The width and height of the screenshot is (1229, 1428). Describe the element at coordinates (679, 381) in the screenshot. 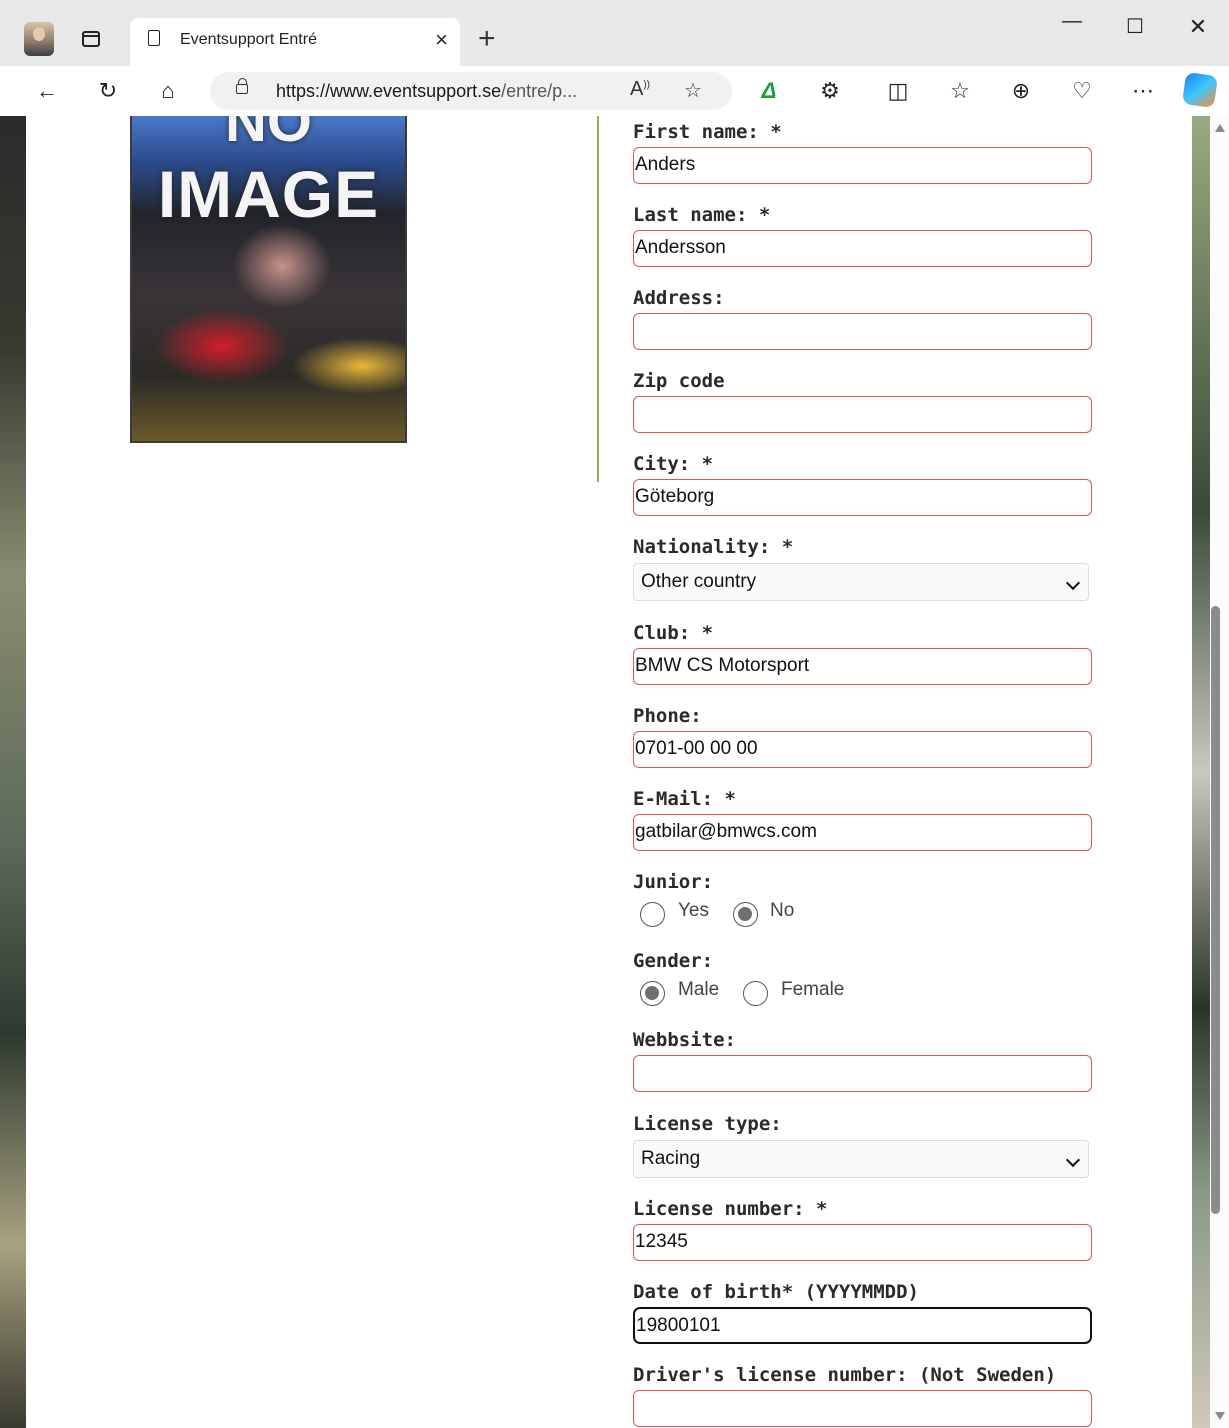

I see `zip-label: Zip code` at that location.